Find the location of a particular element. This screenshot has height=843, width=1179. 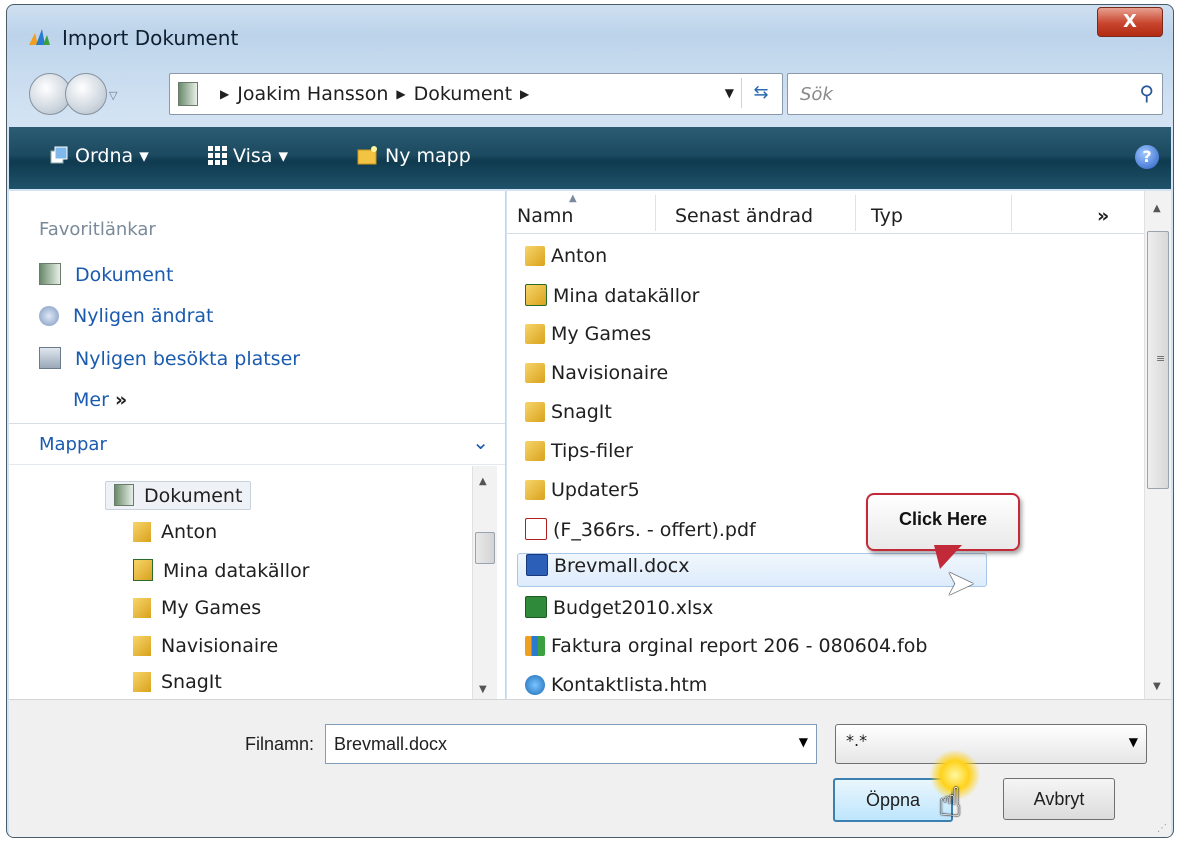

history-dropdown-icon: ▽ is located at coordinates (113, 95).